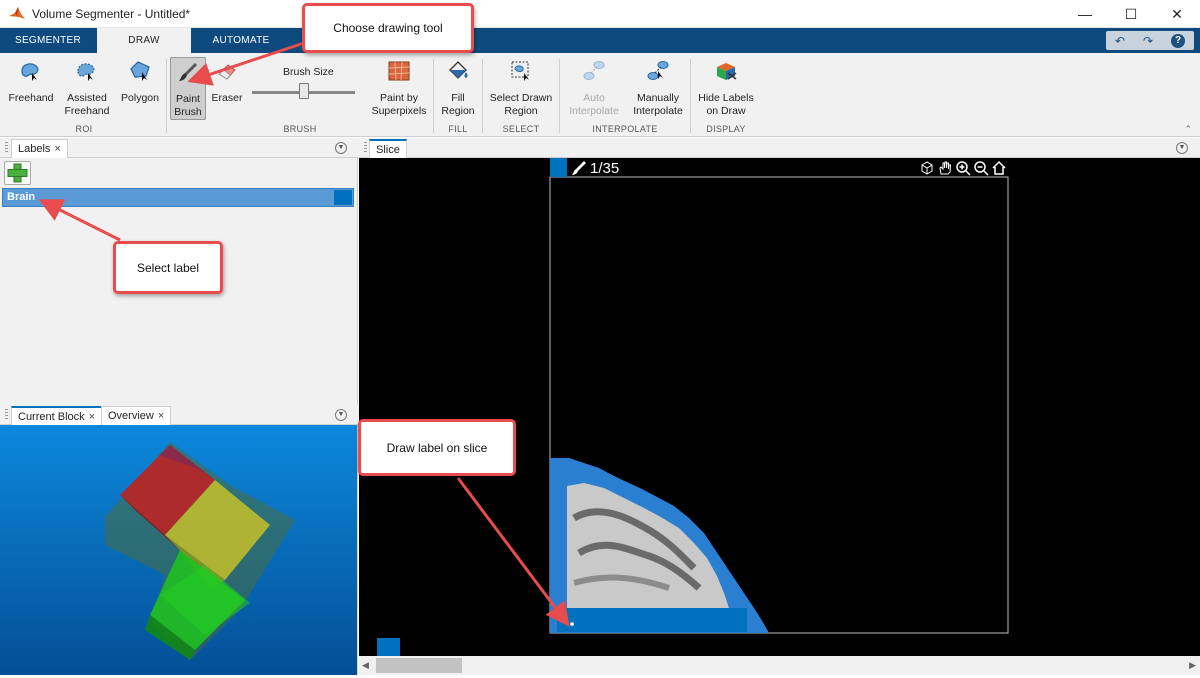 This screenshot has height=678, width=1200. What do you see at coordinates (579, 168) in the screenshot?
I see `paint-brush-icon` at bounding box center [579, 168].